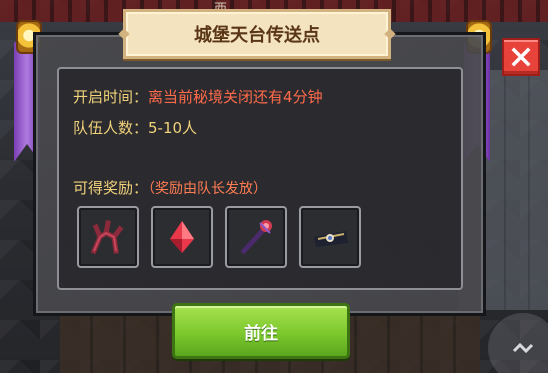  Describe the element at coordinates (303, 97) in the screenshot. I see `open-time-value: 4分钟` at that location.